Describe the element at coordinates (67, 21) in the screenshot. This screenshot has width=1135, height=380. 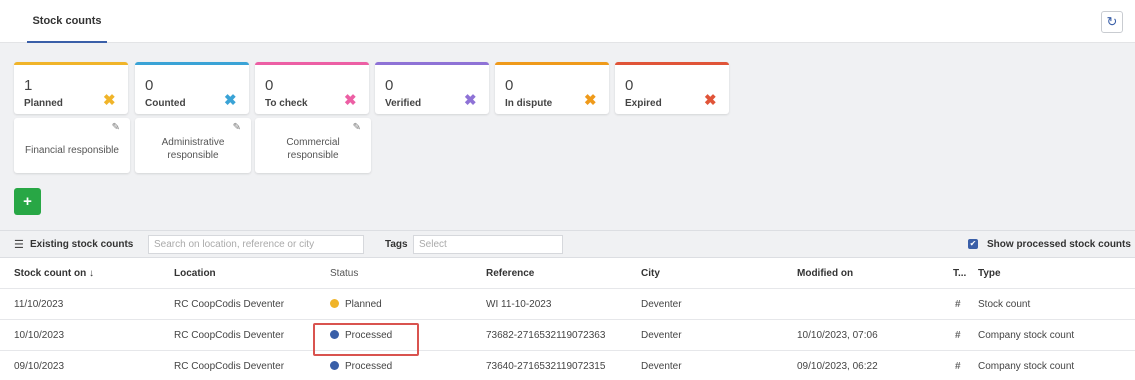
I see `tab-stock-counts: Stock counts` at that location.